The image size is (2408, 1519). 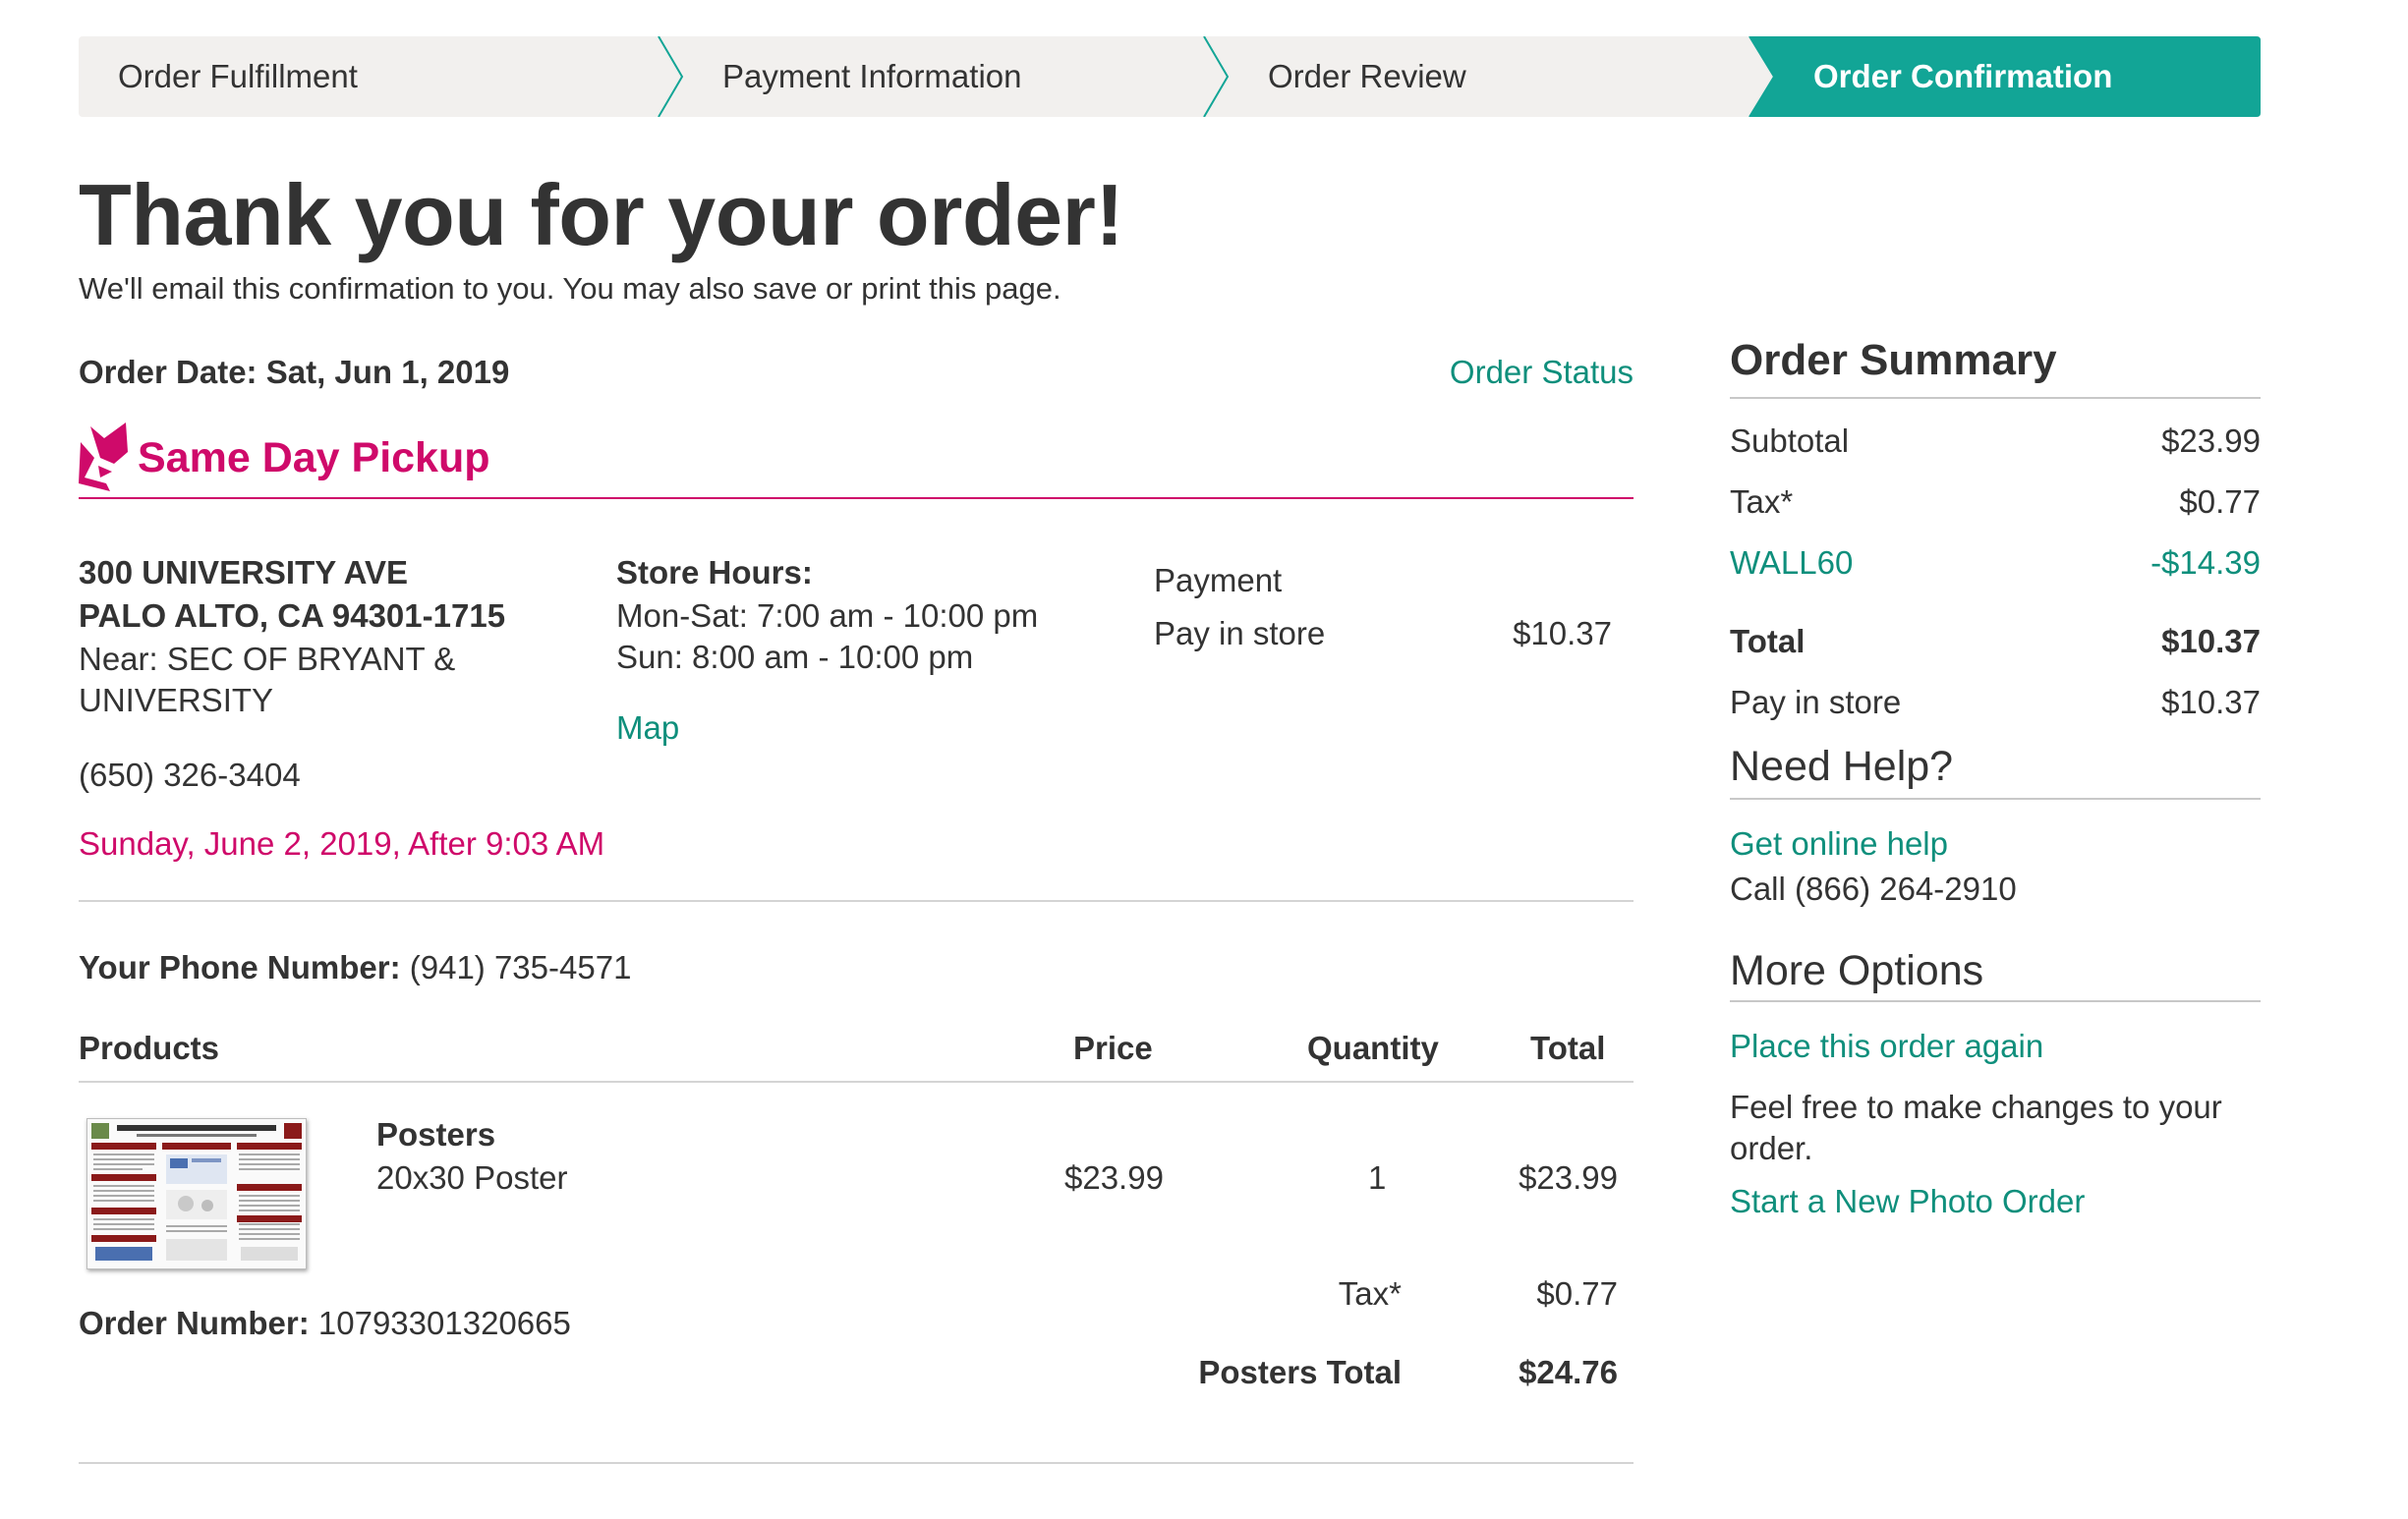 I want to click on order-status-link: Order Status, so click(x=1515, y=372).